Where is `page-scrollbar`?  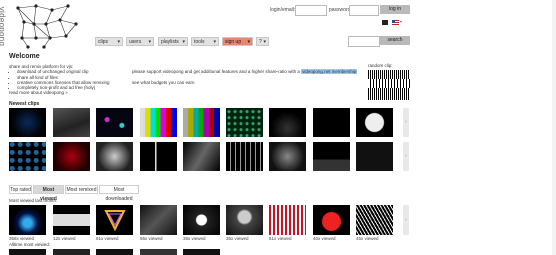
page-scrollbar is located at coordinates (554, 127).